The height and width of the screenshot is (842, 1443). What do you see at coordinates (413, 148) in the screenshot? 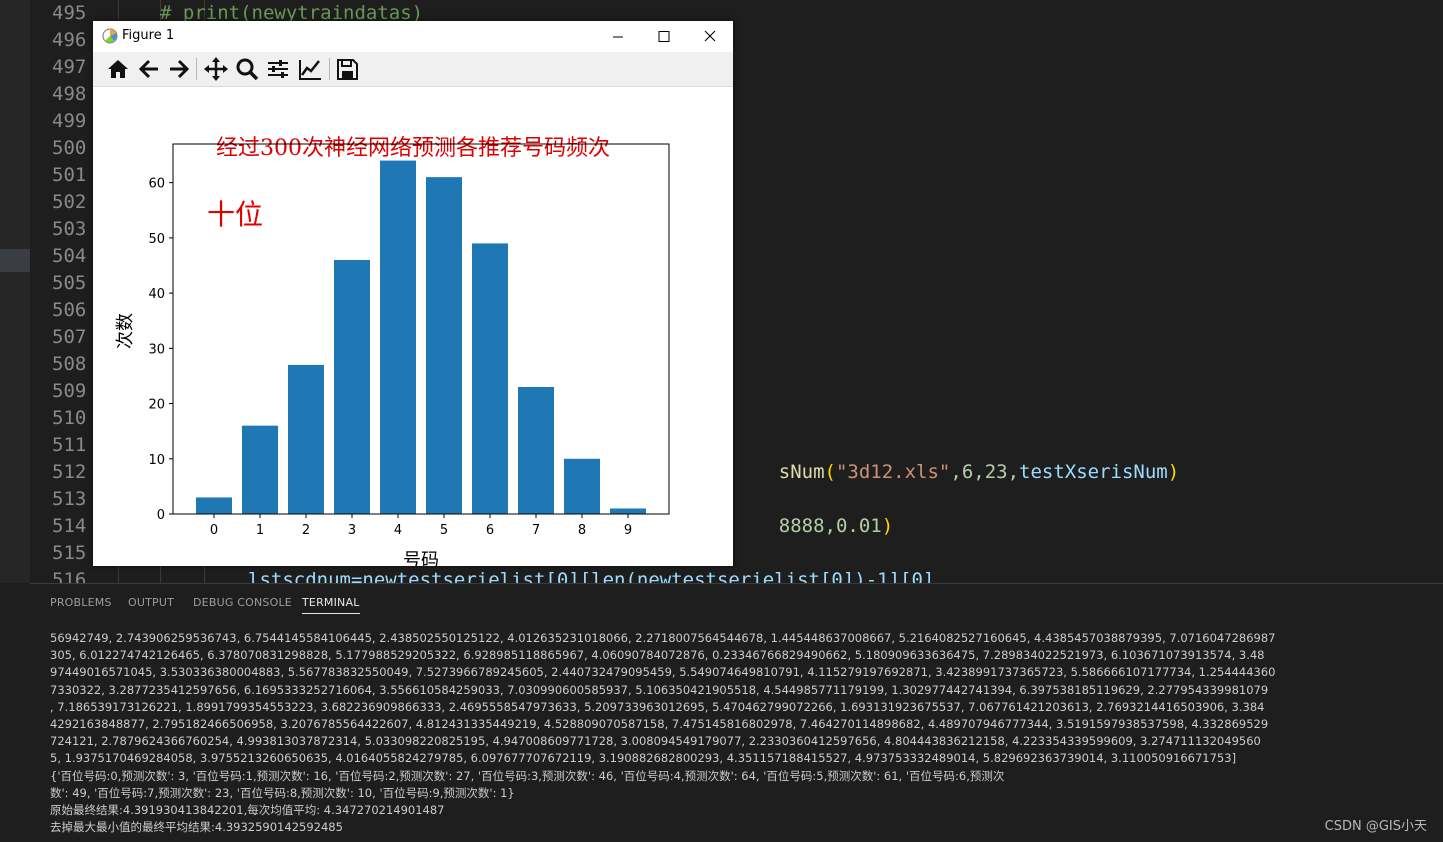
I see `chart-title: 经过300次神经网络预测各推荐号码频次` at bounding box center [413, 148].